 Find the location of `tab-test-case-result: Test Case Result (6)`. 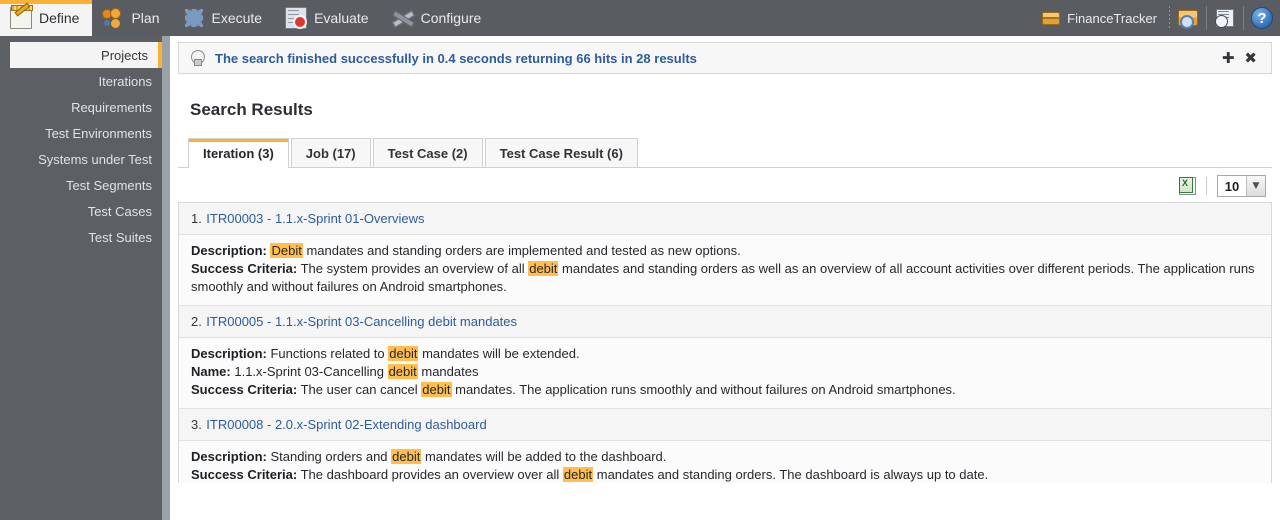

tab-test-case-result: Test Case Result (6) is located at coordinates (561, 152).